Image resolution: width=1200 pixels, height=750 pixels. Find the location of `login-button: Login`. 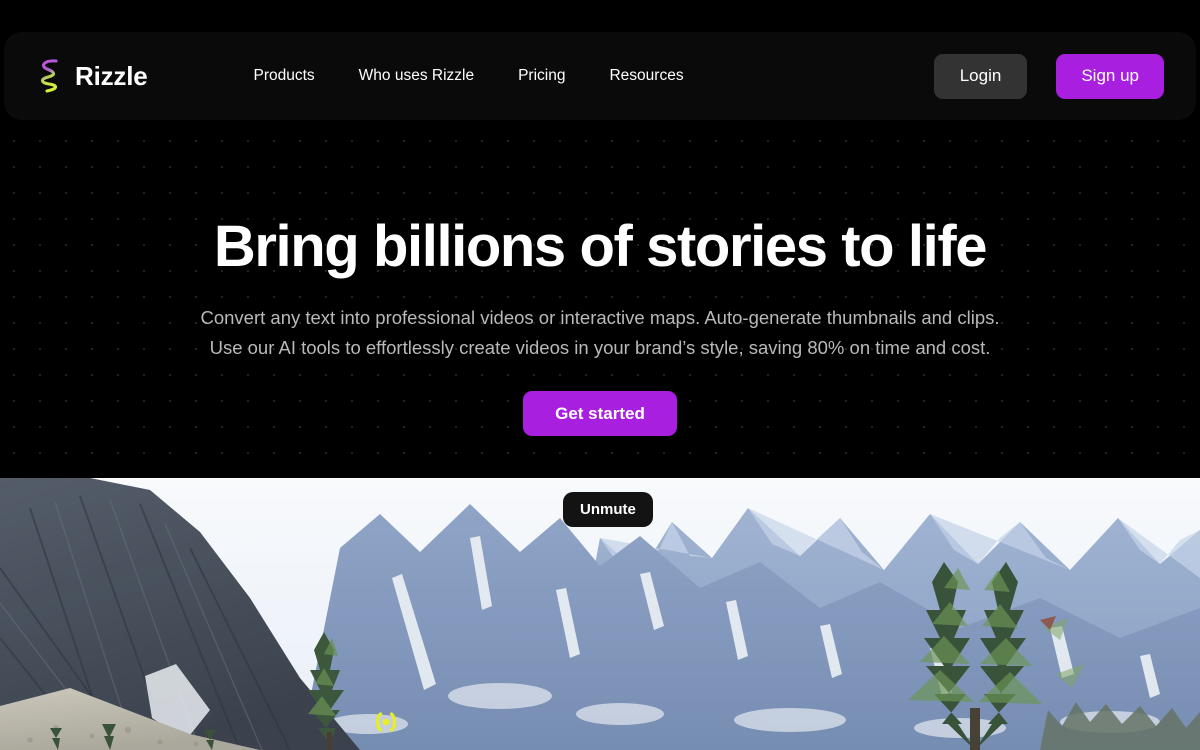

login-button: Login is located at coordinates (980, 76).